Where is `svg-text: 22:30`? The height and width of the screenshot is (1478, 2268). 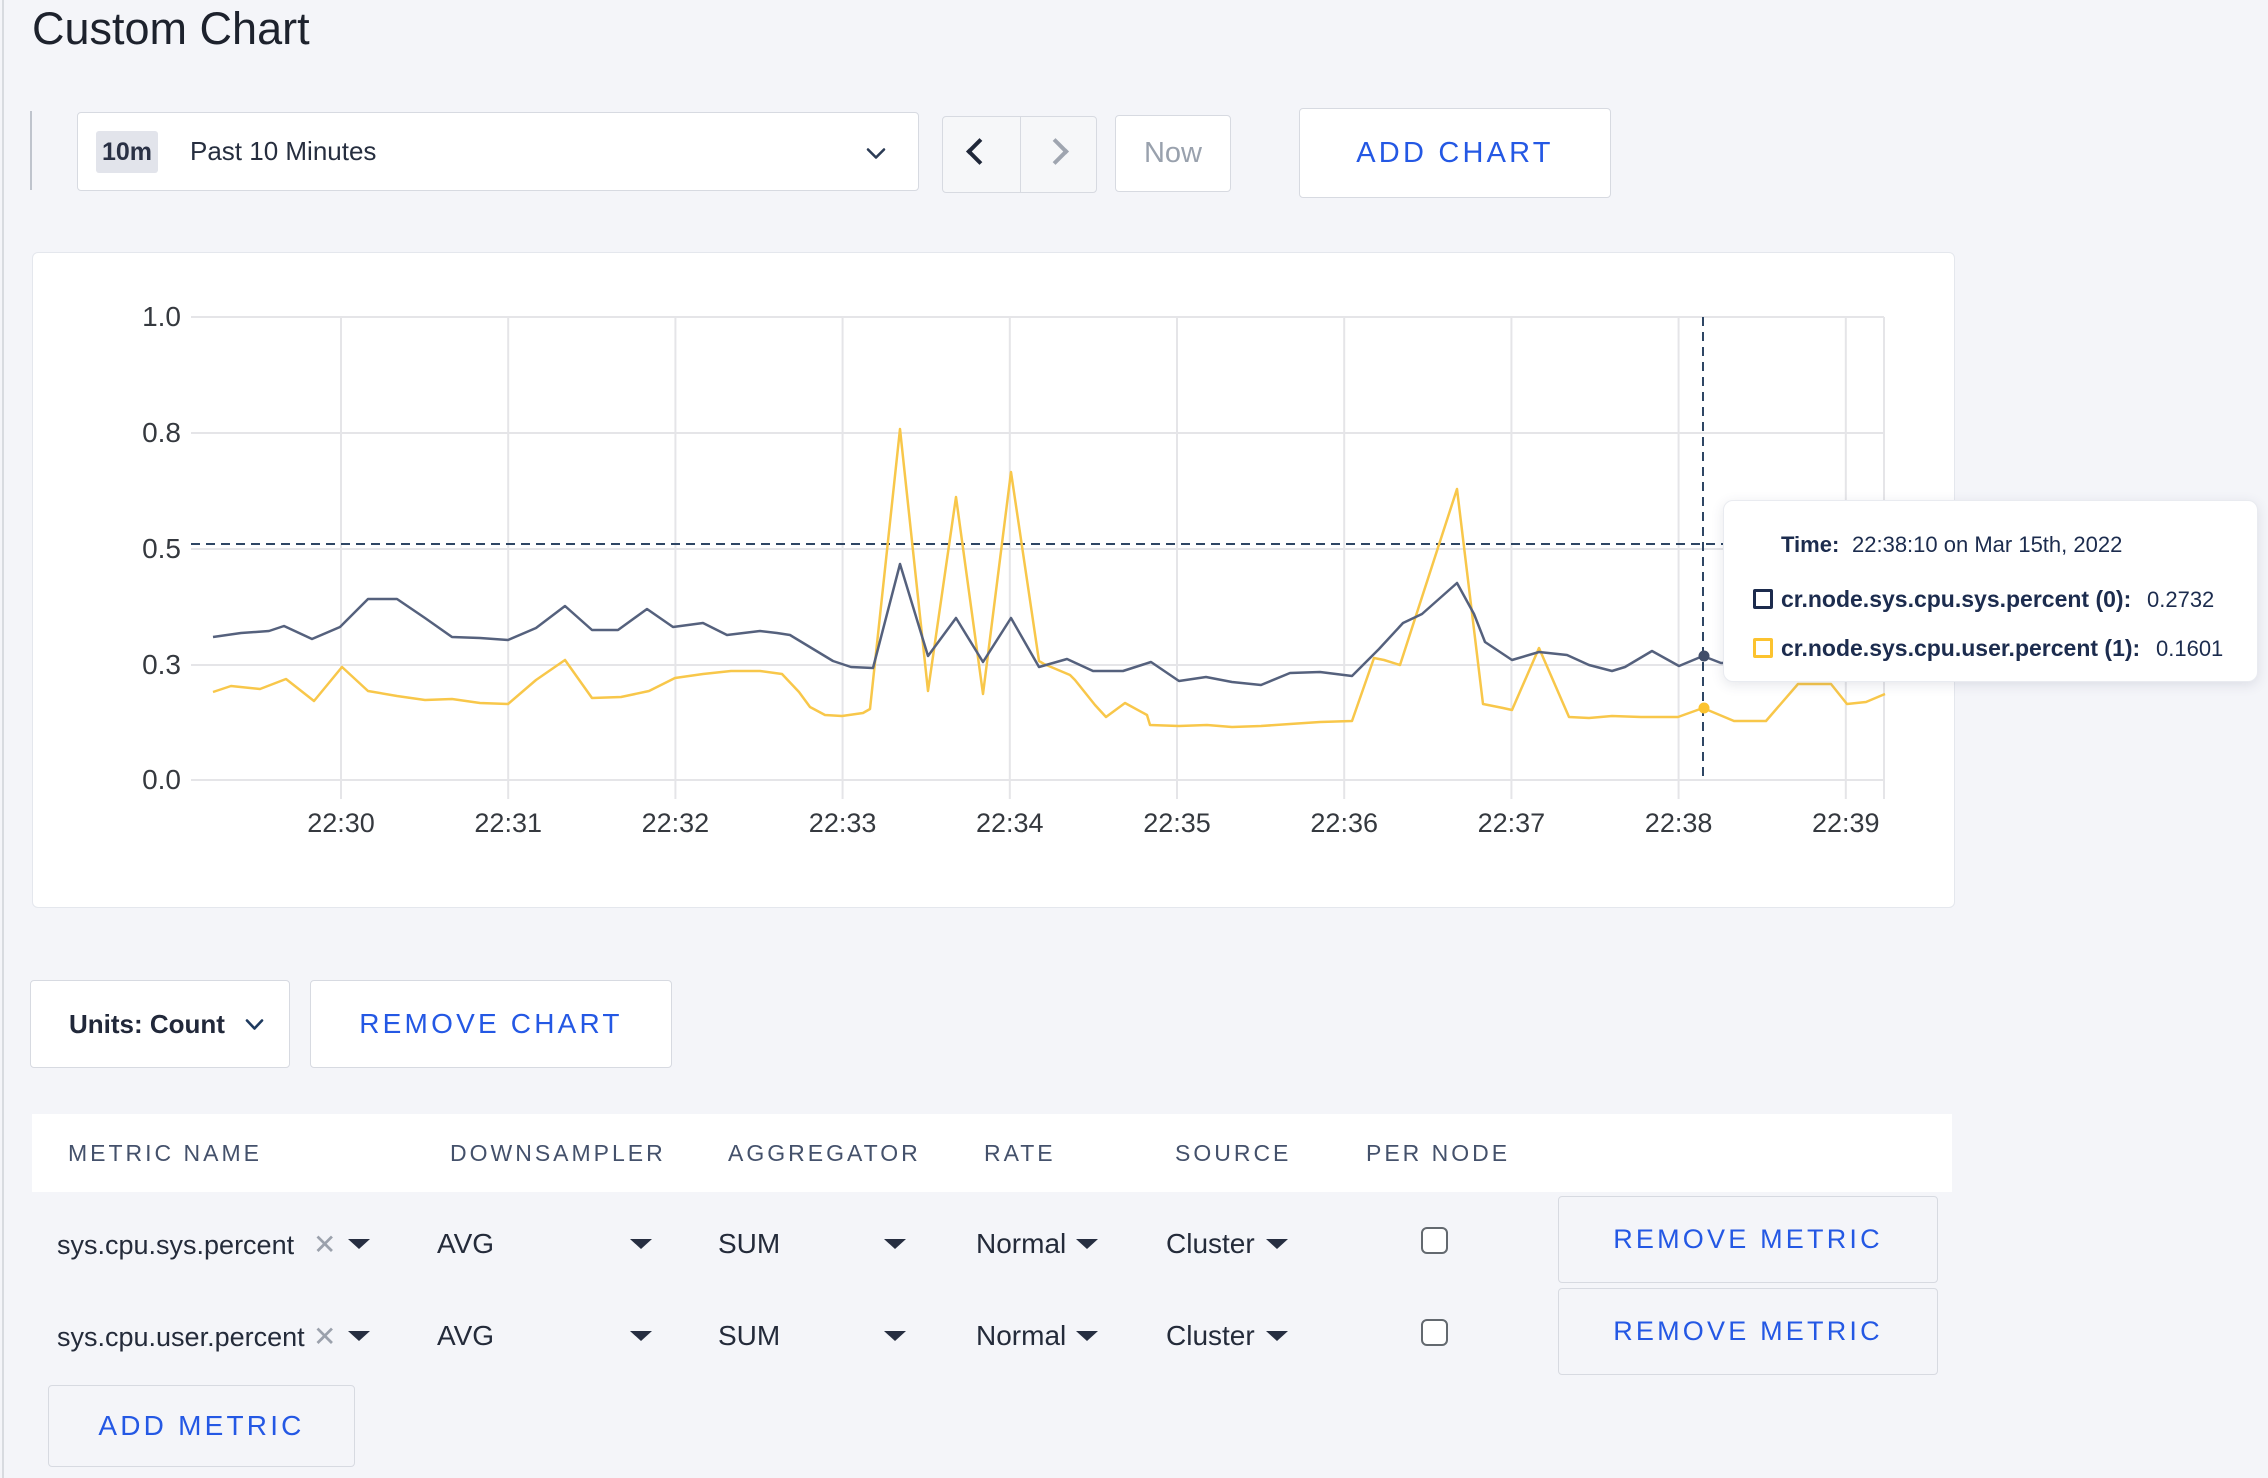
svg-text: 22:30 is located at coordinates (341, 823).